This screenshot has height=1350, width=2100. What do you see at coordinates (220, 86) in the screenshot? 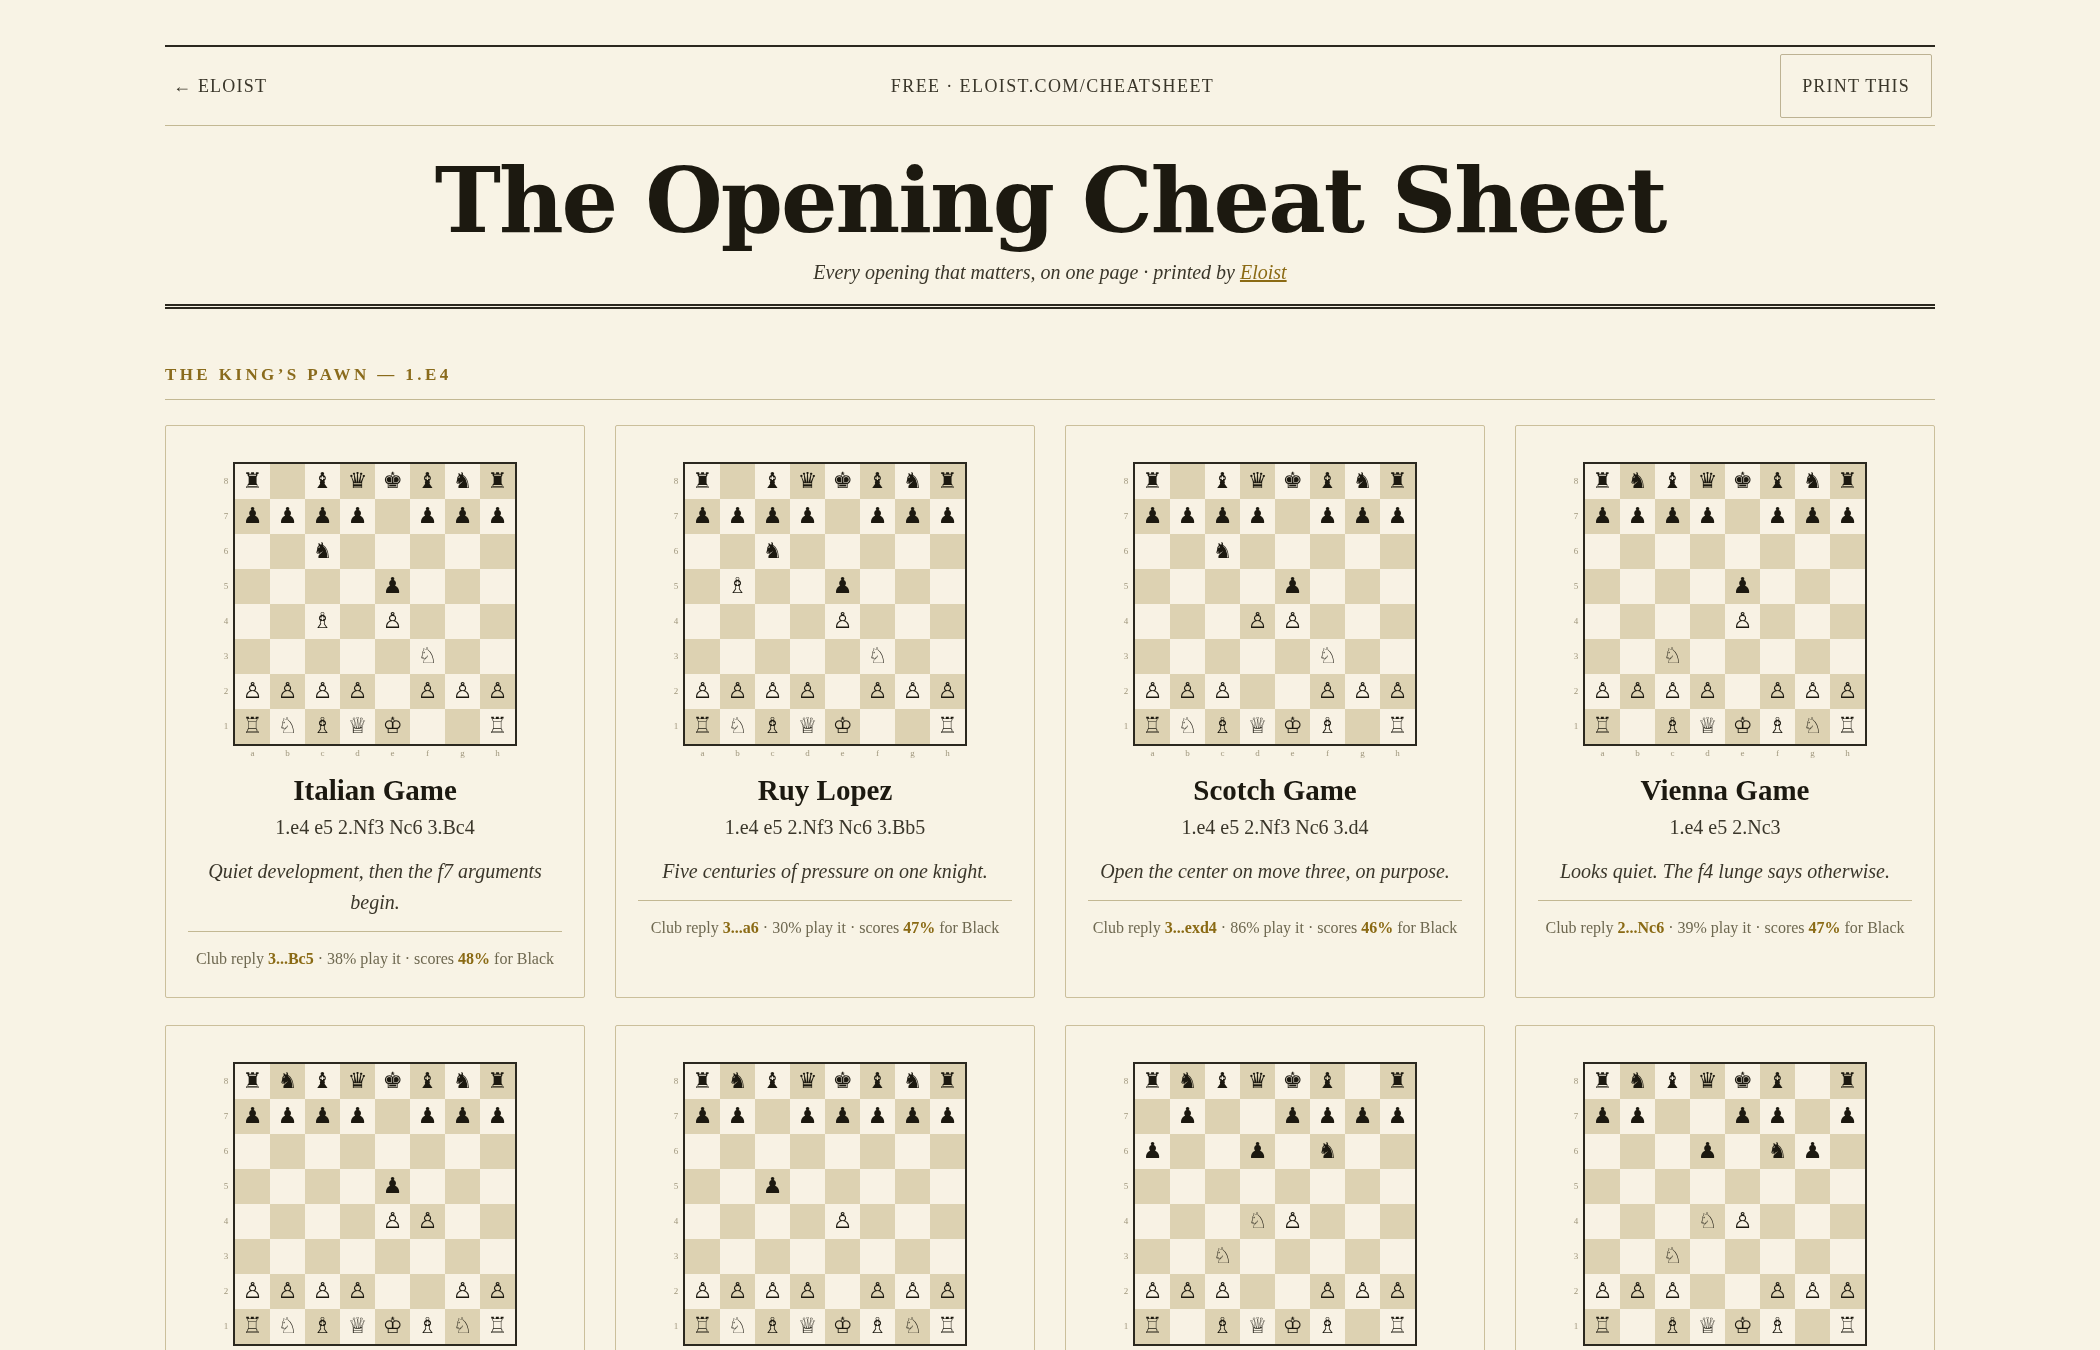
I see `back-link: ← ELOIST` at bounding box center [220, 86].